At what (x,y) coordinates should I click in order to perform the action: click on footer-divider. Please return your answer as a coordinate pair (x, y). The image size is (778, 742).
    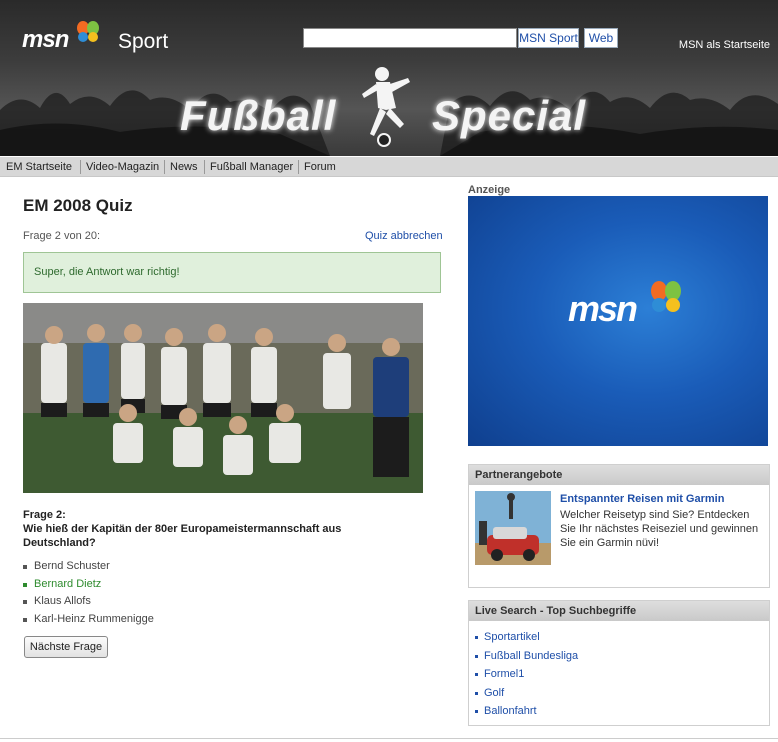
    Looking at the image, I should click on (389, 738).